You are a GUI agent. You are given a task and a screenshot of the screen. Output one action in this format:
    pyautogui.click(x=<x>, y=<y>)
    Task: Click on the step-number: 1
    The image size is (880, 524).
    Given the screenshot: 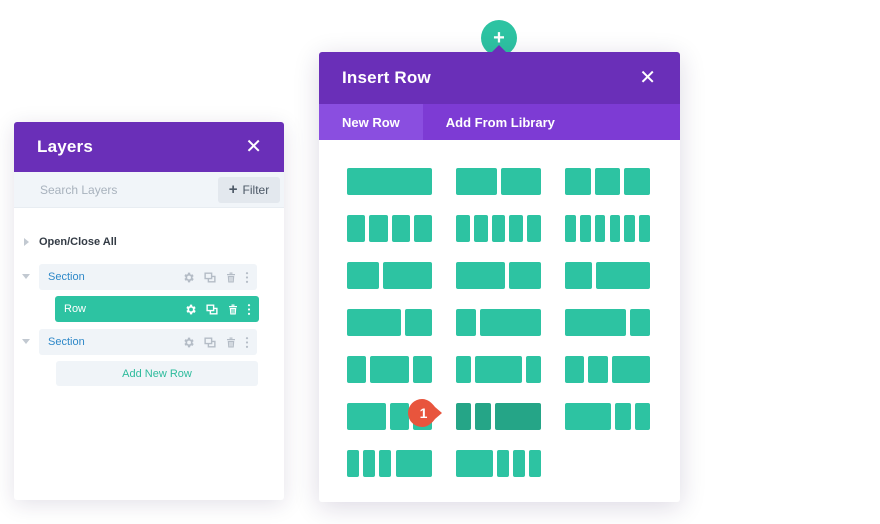 What is the action you would take?
    pyautogui.click(x=423, y=413)
    